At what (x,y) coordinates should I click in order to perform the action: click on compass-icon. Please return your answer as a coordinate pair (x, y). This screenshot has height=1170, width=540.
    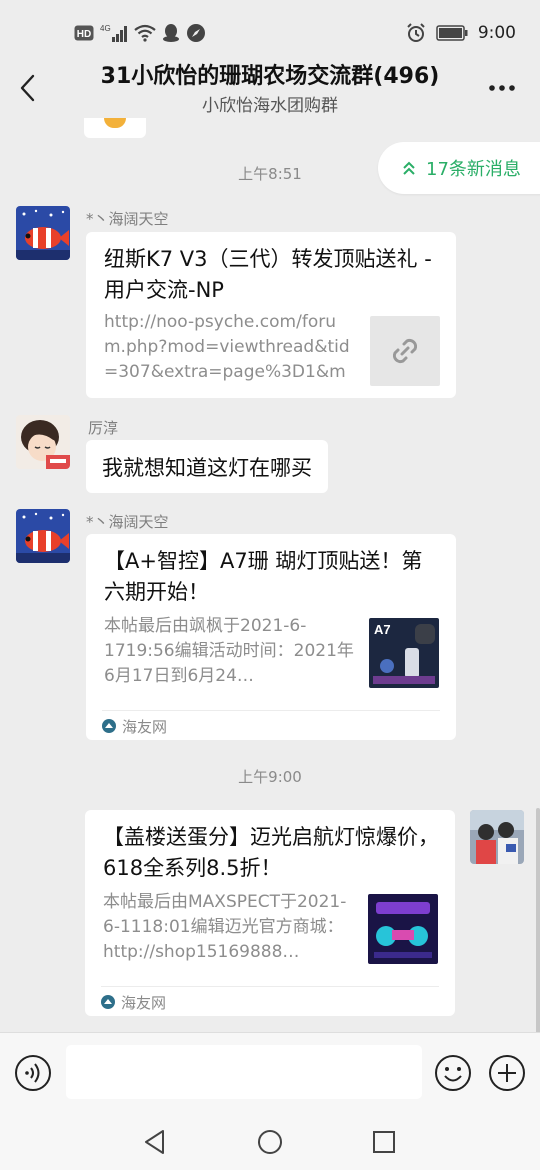
    Looking at the image, I should click on (196, 33).